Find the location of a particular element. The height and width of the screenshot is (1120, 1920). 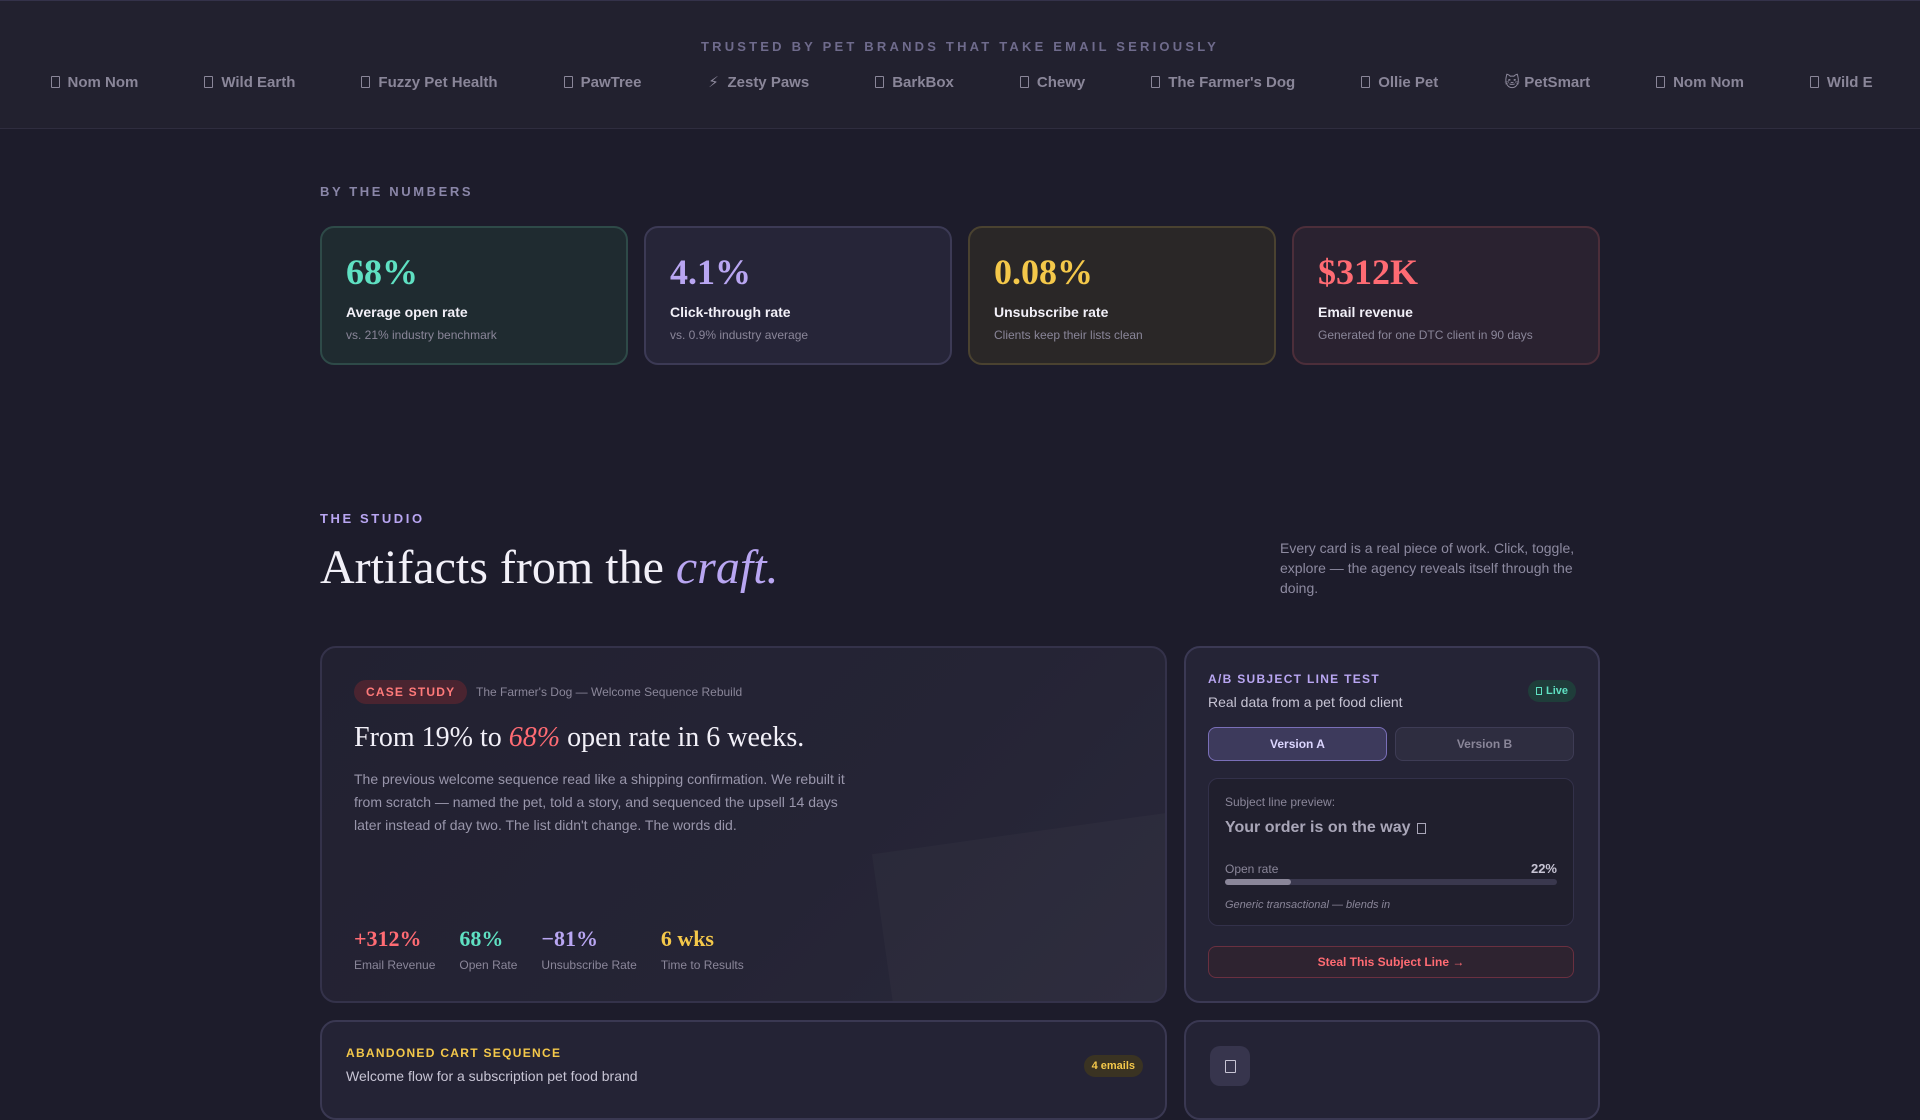

metric-value: −81% is located at coordinates (569, 938).